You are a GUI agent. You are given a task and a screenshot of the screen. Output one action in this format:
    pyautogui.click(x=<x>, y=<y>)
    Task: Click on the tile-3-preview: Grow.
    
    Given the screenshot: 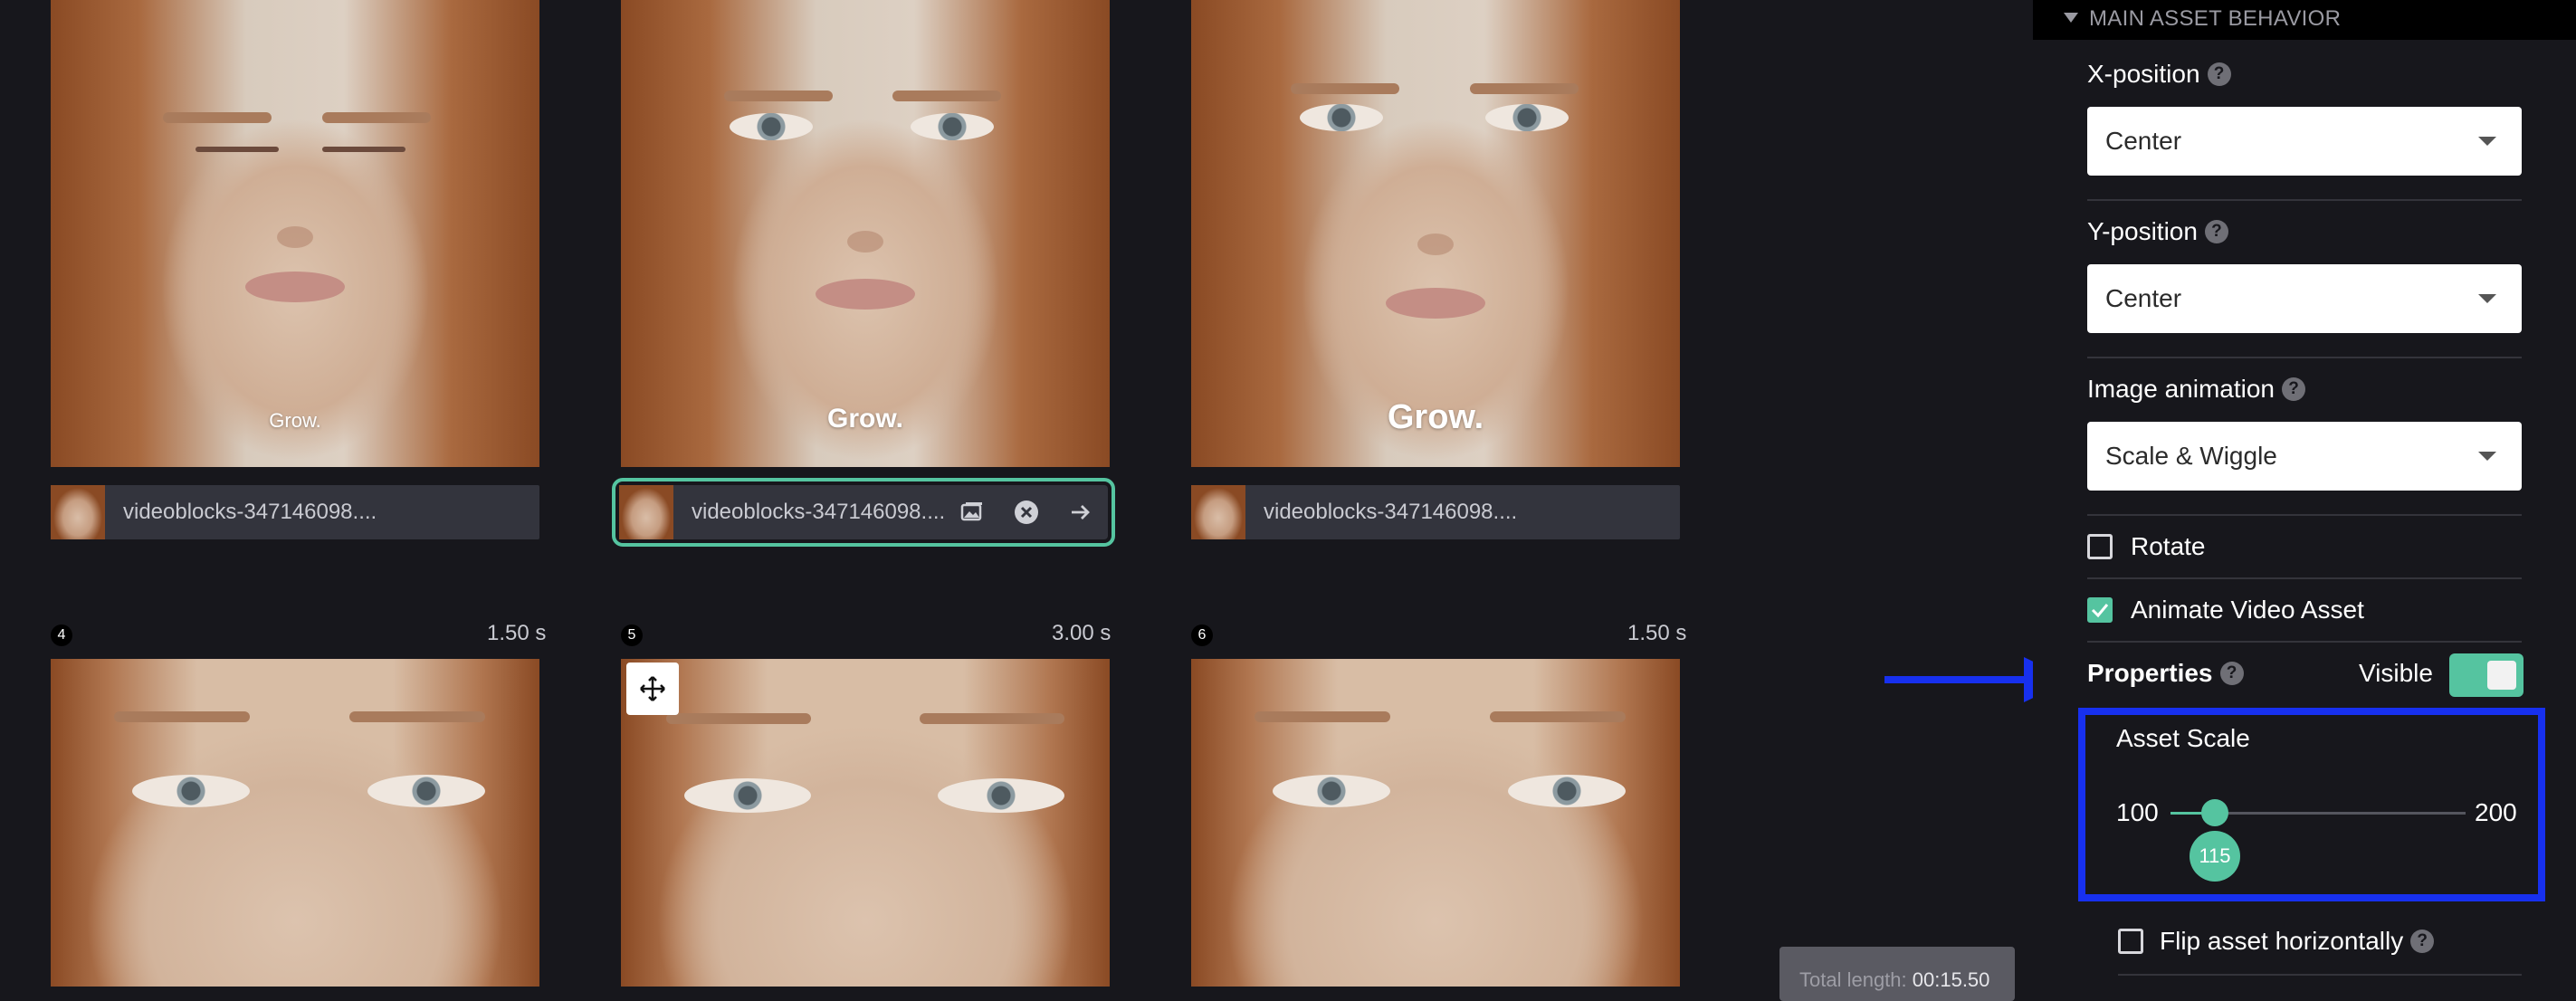 What is the action you would take?
    pyautogui.click(x=1435, y=233)
    